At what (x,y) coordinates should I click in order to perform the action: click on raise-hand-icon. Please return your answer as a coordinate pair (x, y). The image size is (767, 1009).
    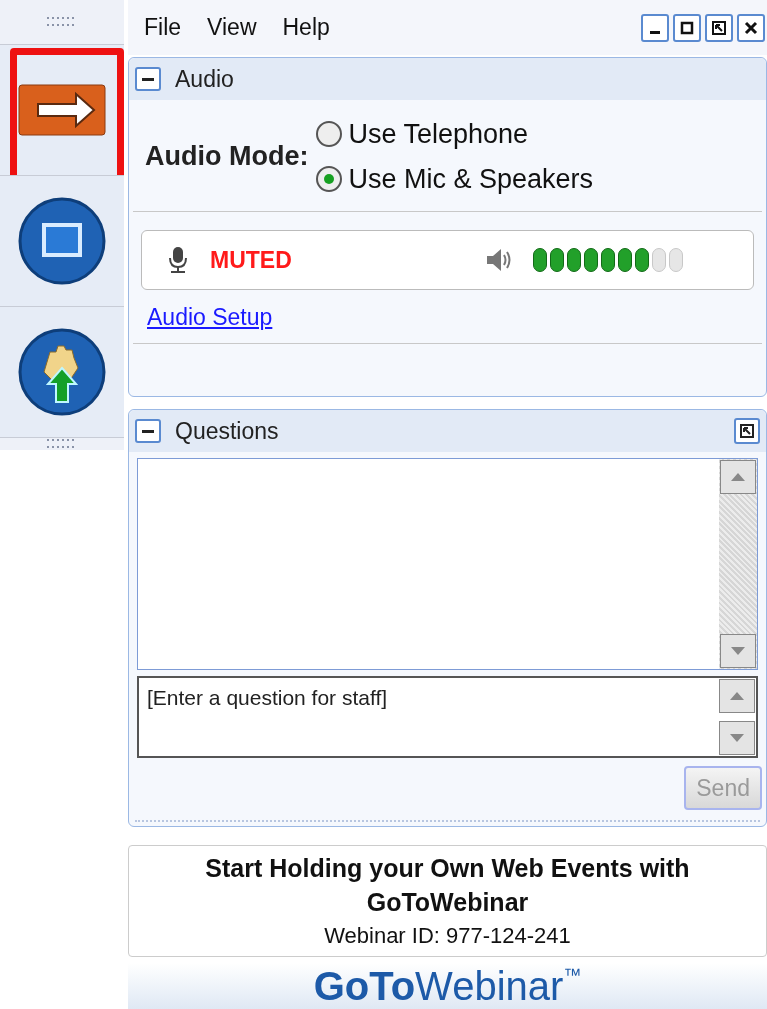
    Looking at the image, I should click on (62, 372).